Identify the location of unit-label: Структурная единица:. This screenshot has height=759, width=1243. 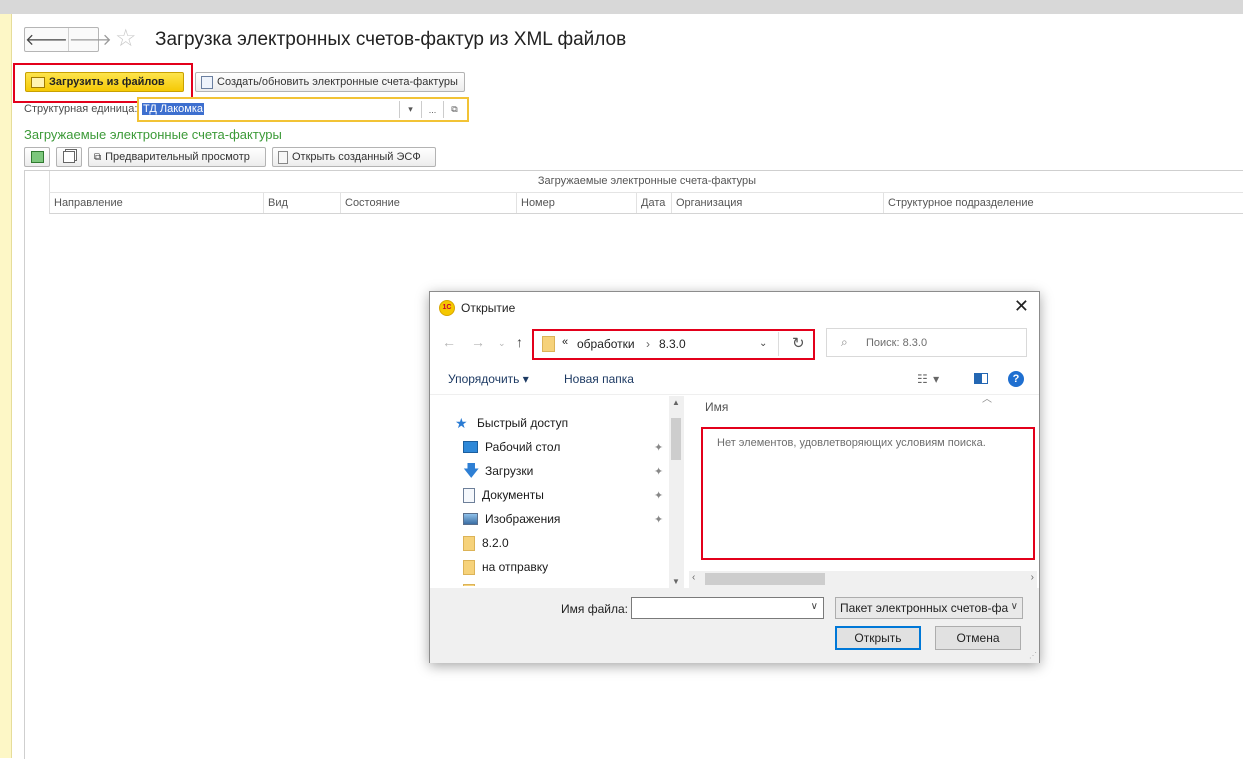
(81, 109).